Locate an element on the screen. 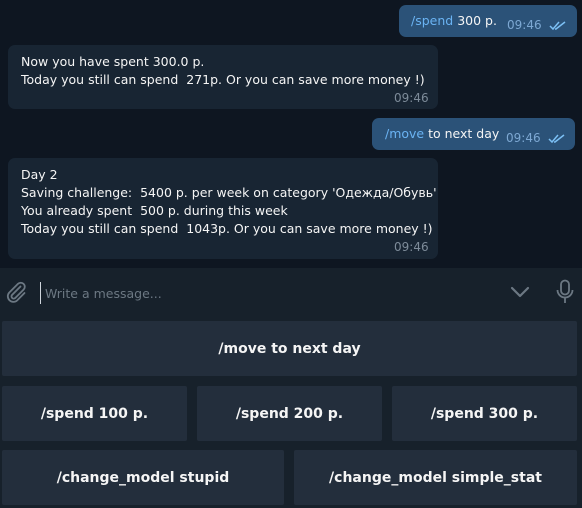  keyboard-button-move-next-day: /move to next day is located at coordinates (289, 348).